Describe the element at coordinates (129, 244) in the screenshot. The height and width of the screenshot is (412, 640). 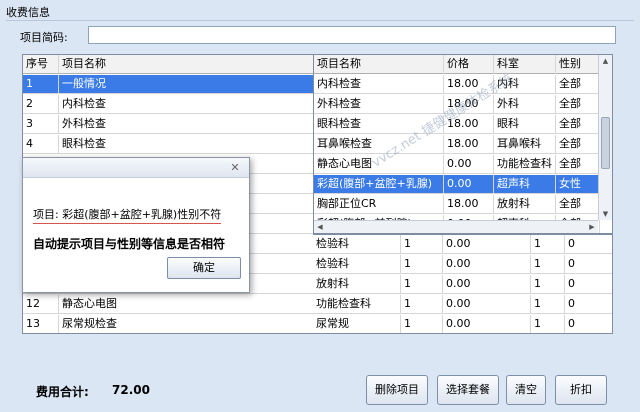
I see `dialog-annotation: 自动提示项目与性别等信息是否相符` at that location.